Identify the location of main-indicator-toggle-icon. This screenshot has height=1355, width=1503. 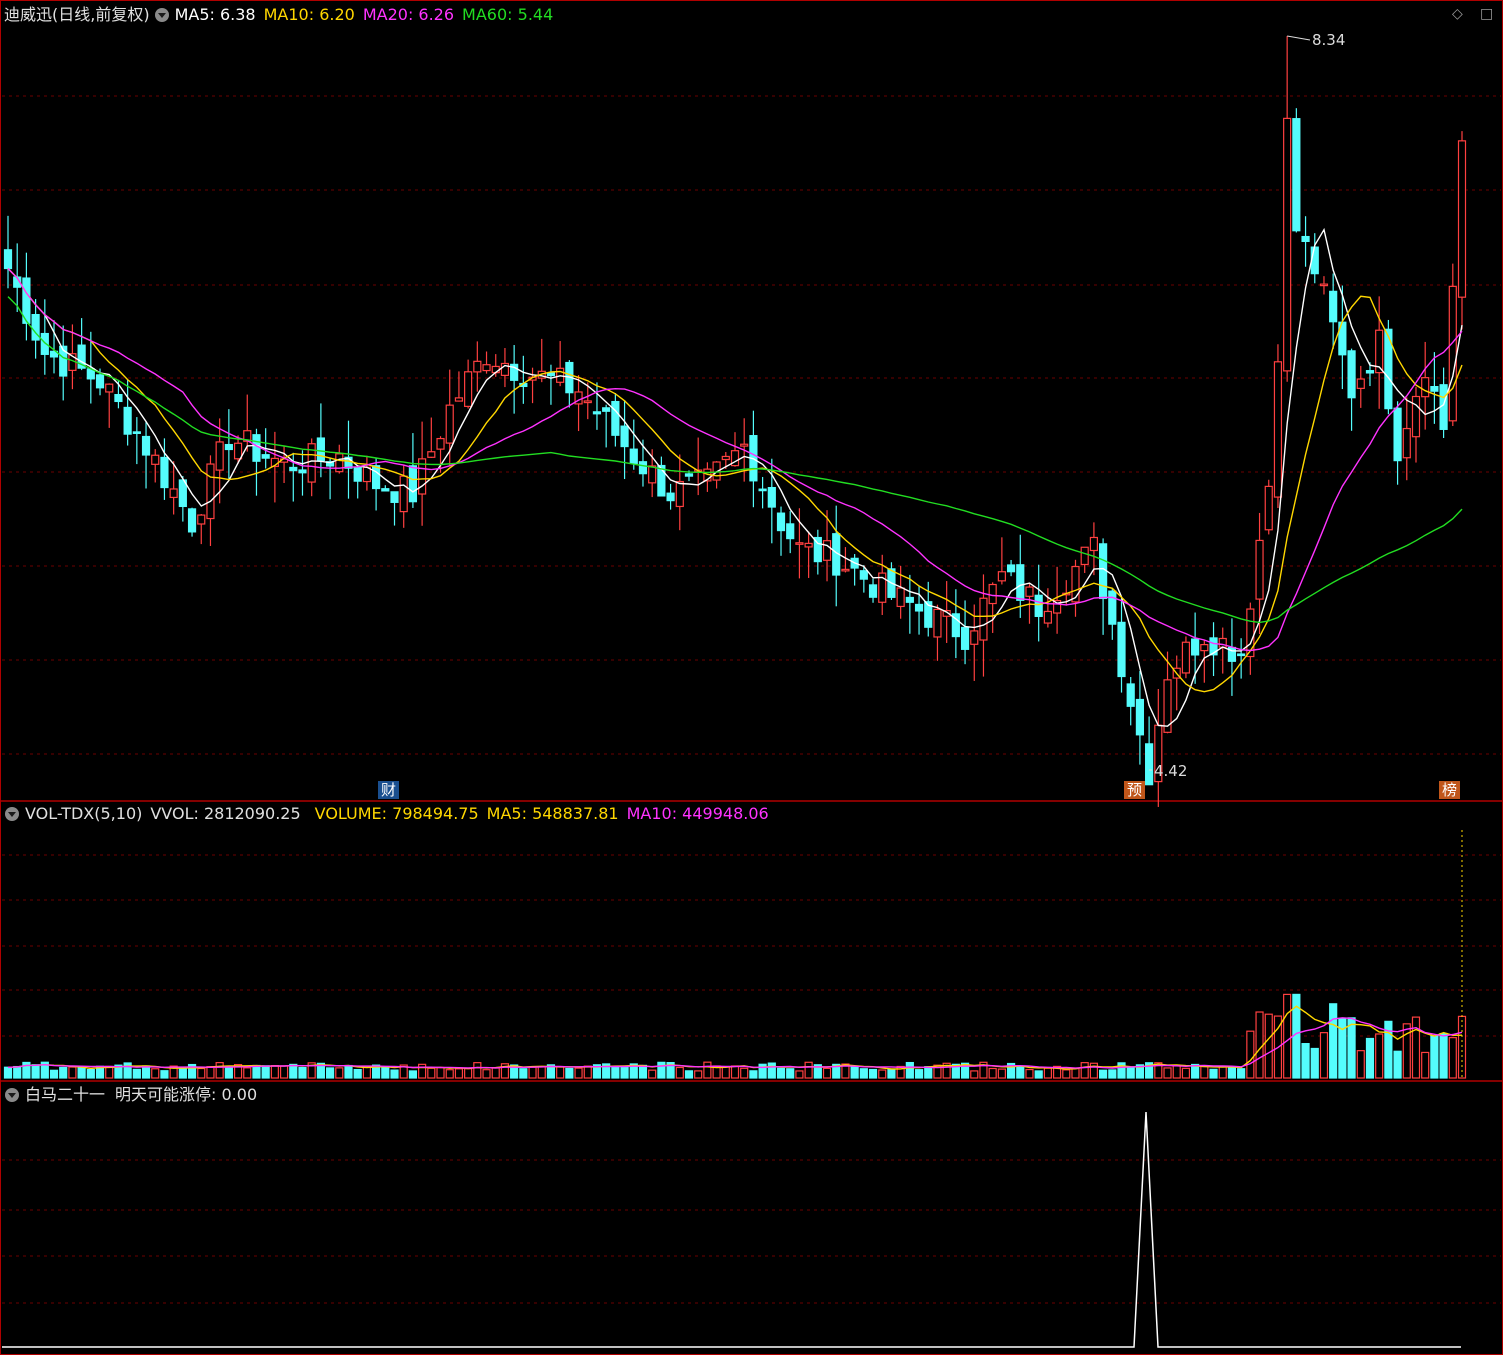
(161, 15).